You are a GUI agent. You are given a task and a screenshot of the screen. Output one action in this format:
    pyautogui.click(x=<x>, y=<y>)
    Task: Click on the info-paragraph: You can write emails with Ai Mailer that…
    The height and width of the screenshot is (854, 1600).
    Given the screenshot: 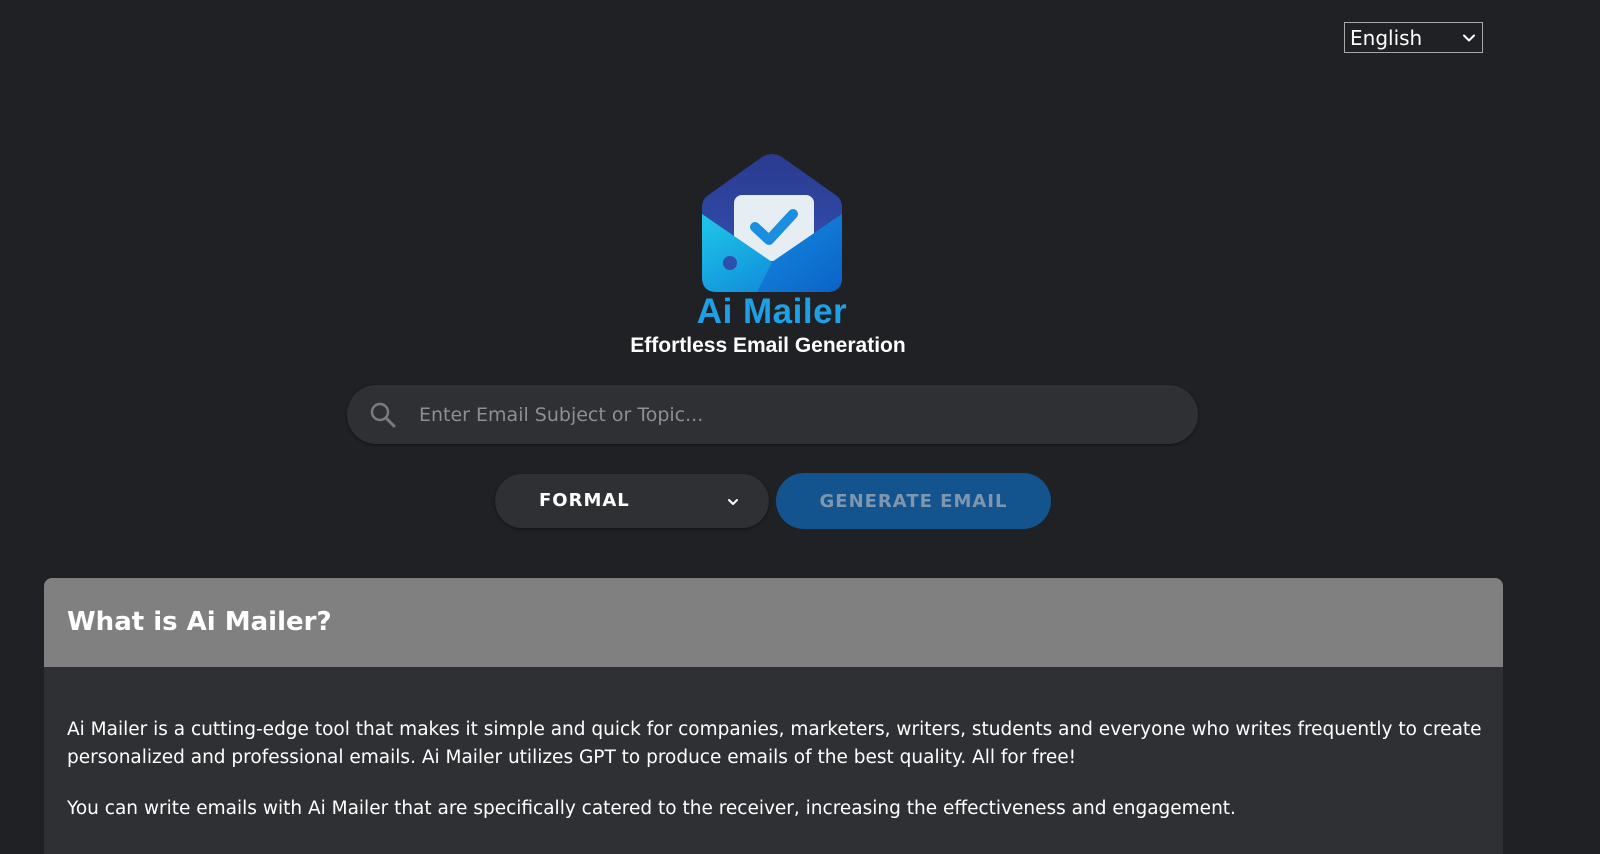 What is the action you would take?
    pyautogui.click(x=651, y=808)
    